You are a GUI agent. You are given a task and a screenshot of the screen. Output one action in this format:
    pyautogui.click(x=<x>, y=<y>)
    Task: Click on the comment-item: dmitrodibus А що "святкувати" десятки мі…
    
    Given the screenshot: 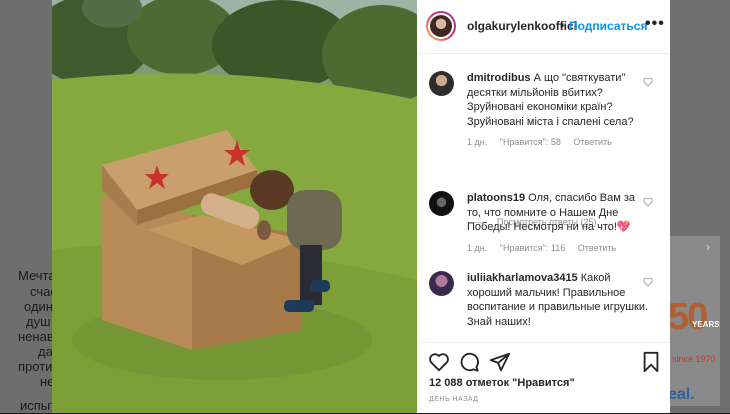 What is the action you would take?
    pyautogui.click(x=545, y=141)
    